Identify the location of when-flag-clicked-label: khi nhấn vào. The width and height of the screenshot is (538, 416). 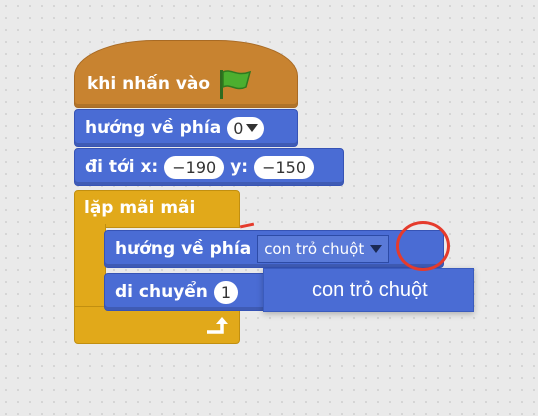
(149, 84).